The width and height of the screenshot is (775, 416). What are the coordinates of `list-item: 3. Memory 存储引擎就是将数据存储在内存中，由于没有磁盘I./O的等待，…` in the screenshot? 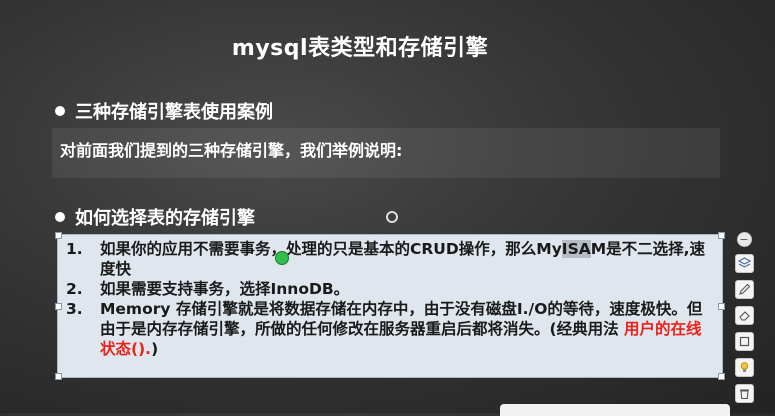 It's located at (389, 329).